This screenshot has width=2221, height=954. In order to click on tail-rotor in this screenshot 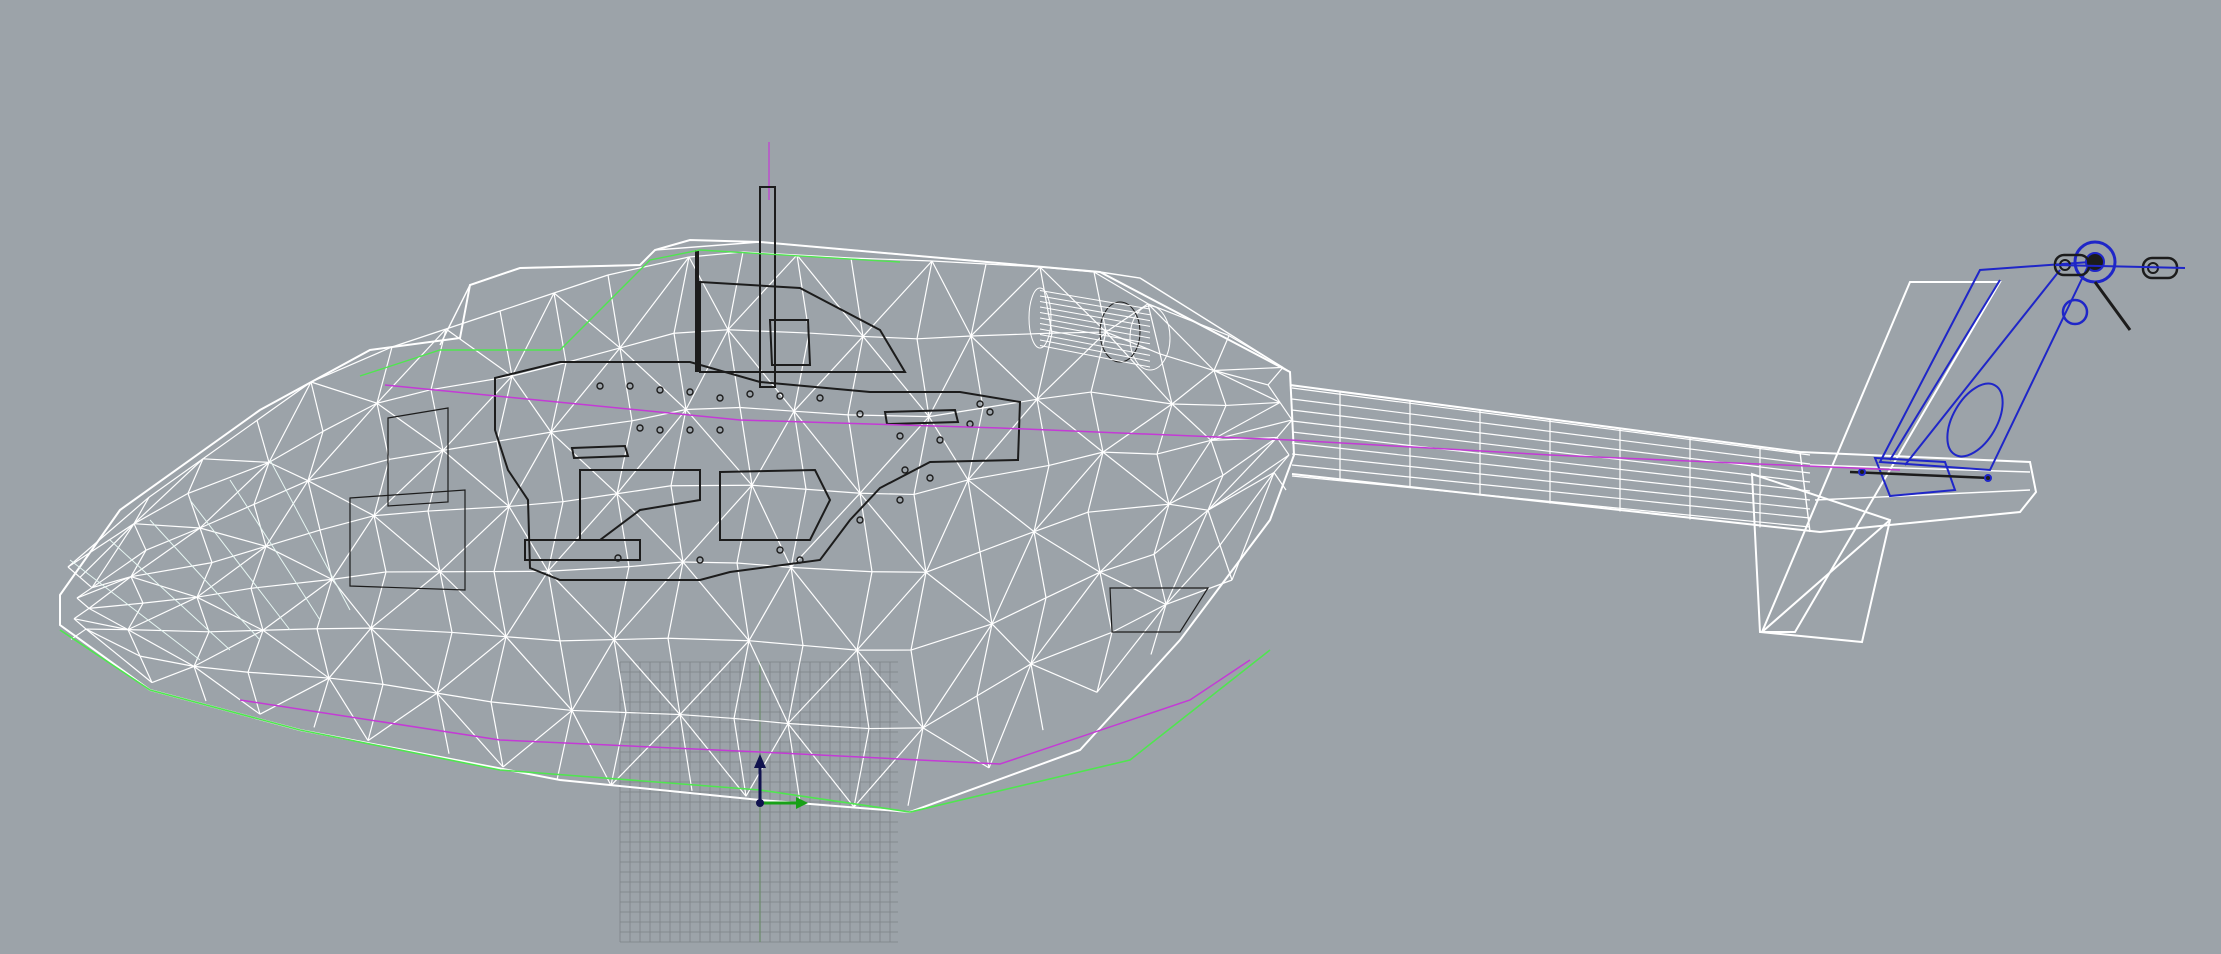, I will do `click(2017, 369)`.